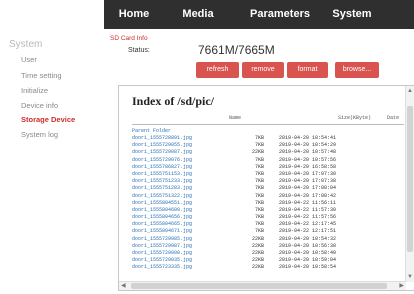  I want to click on file-name-link: door1_1555723335.jpg, so click(162, 267).